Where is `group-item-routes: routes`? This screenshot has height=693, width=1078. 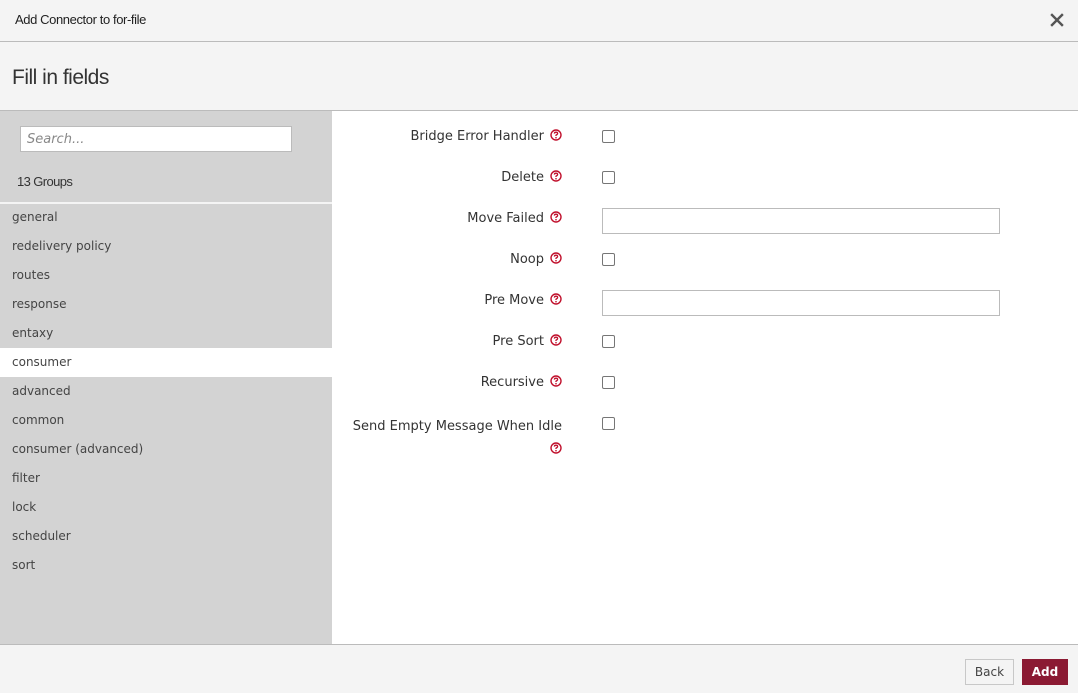 group-item-routes: routes is located at coordinates (166, 275).